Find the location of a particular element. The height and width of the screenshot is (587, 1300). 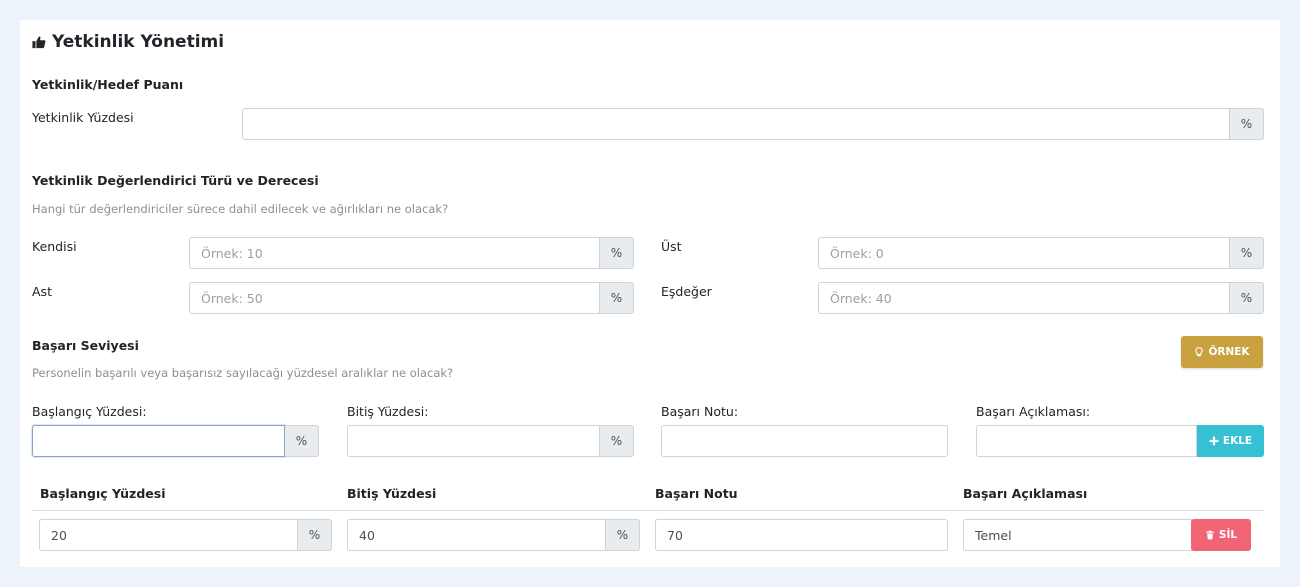

competency-percentage-group: % is located at coordinates (753, 124).